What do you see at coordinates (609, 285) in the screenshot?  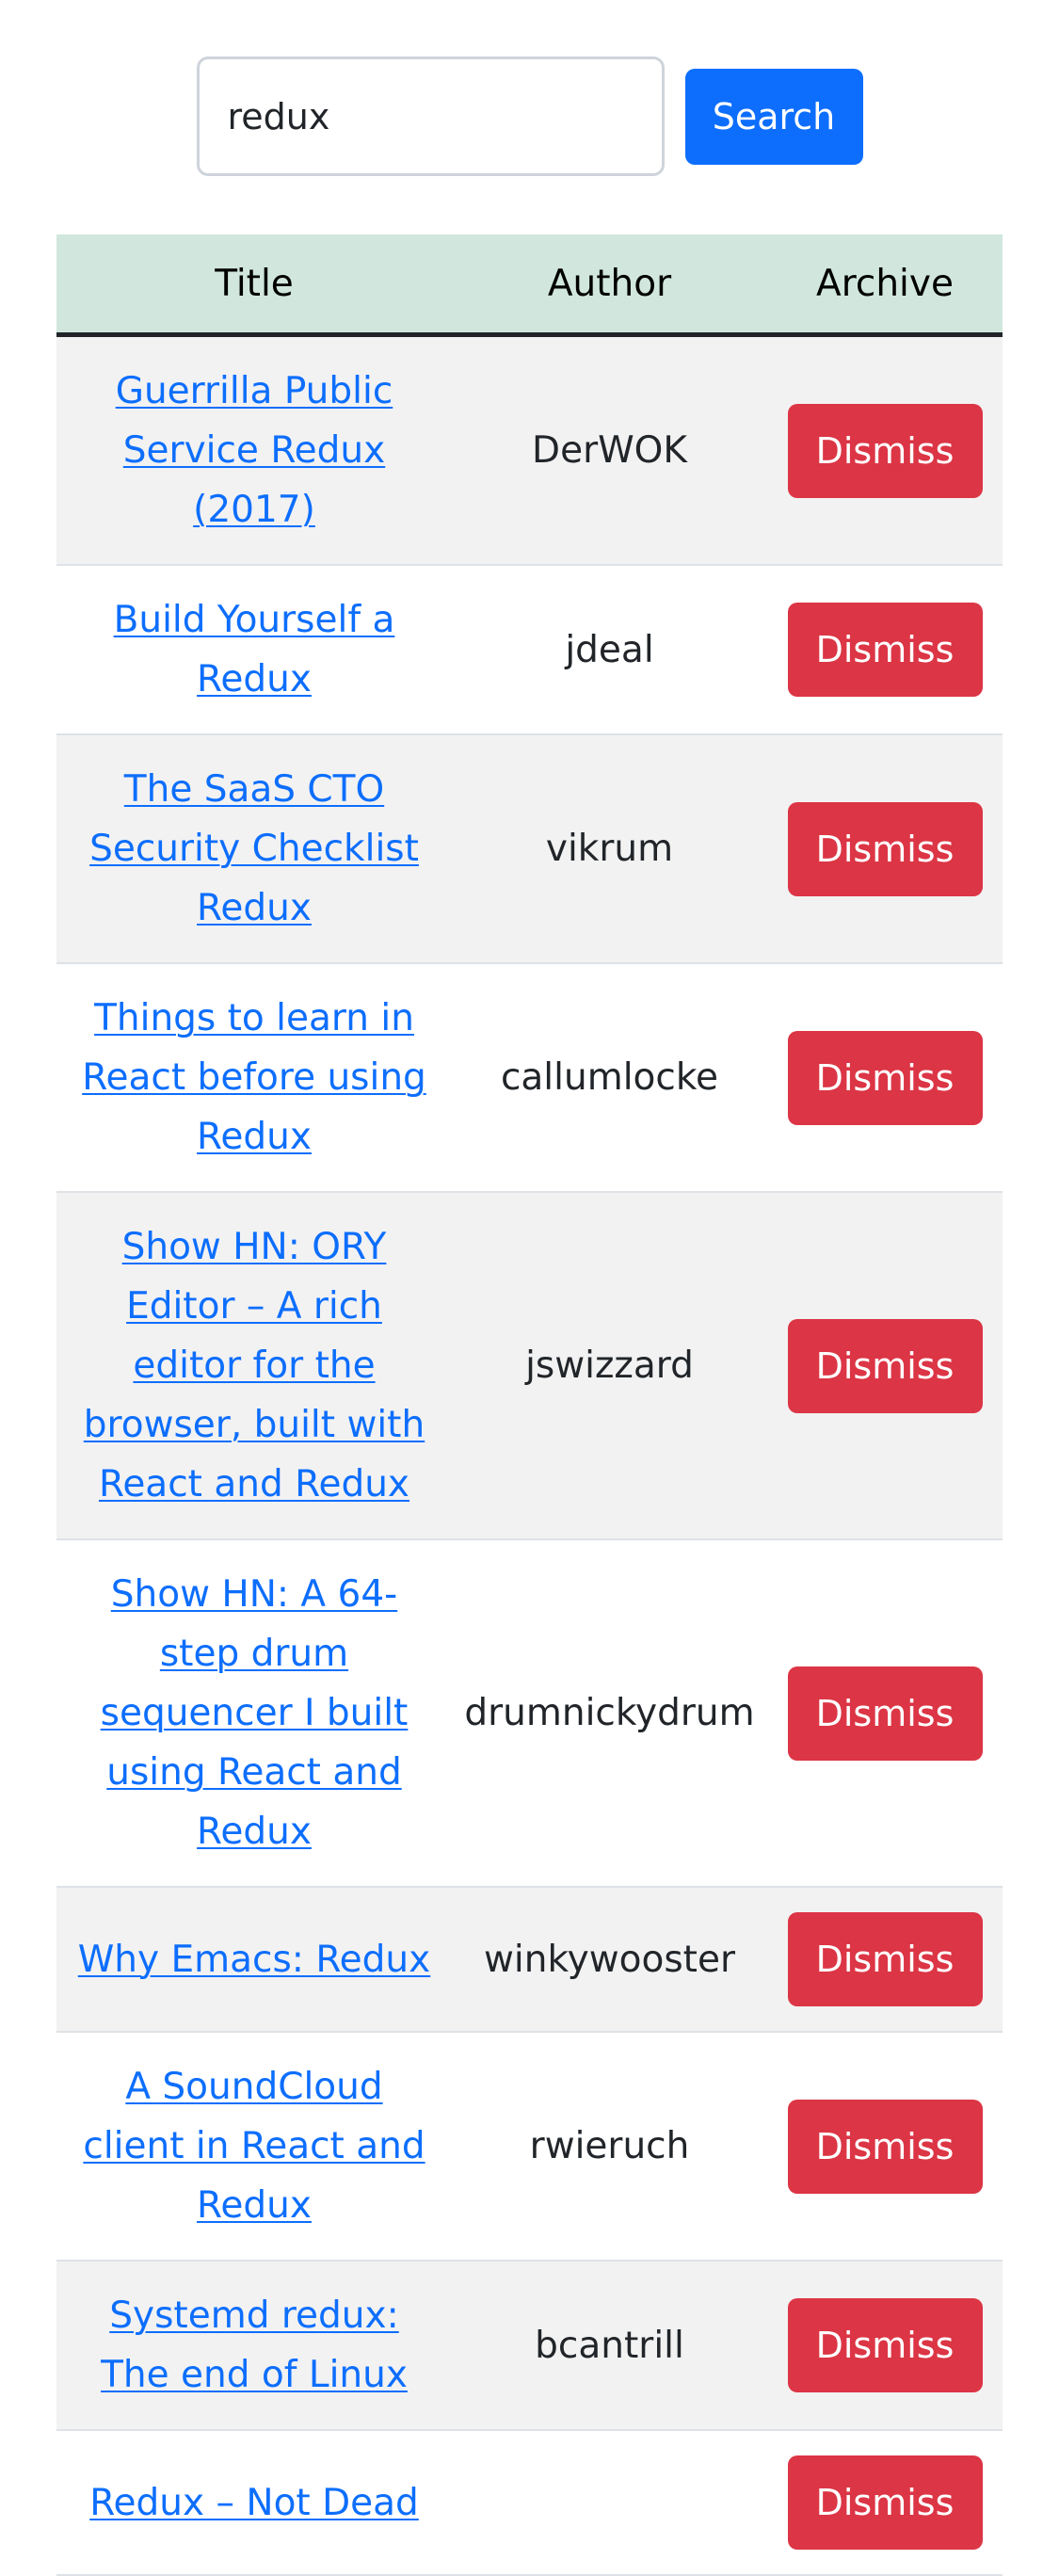 I see `author-column-header: Author` at bounding box center [609, 285].